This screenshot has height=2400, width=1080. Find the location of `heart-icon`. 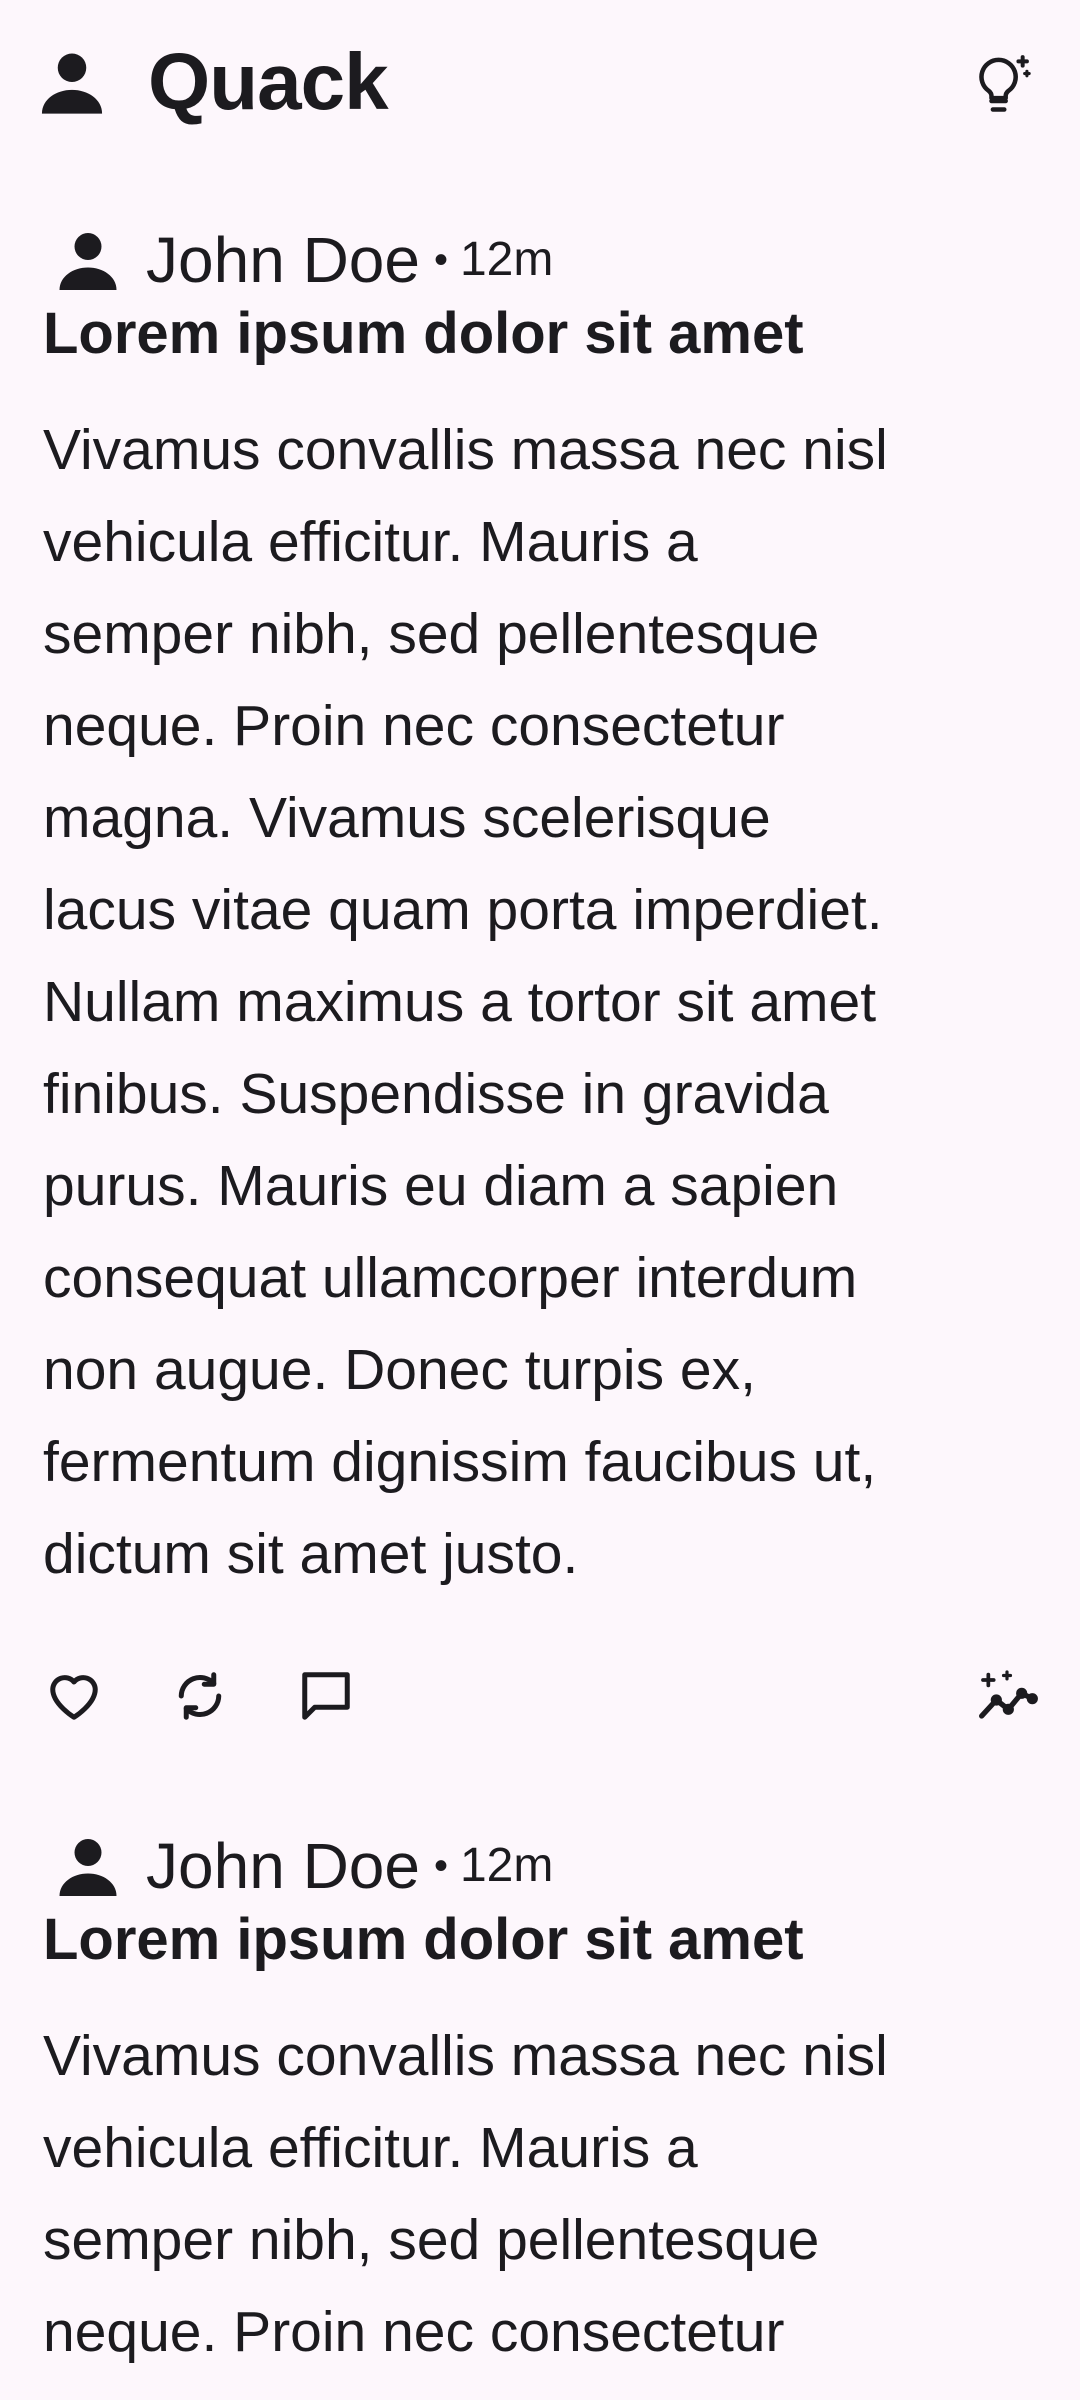

heart-icon is located at coordinates (74, 1696).